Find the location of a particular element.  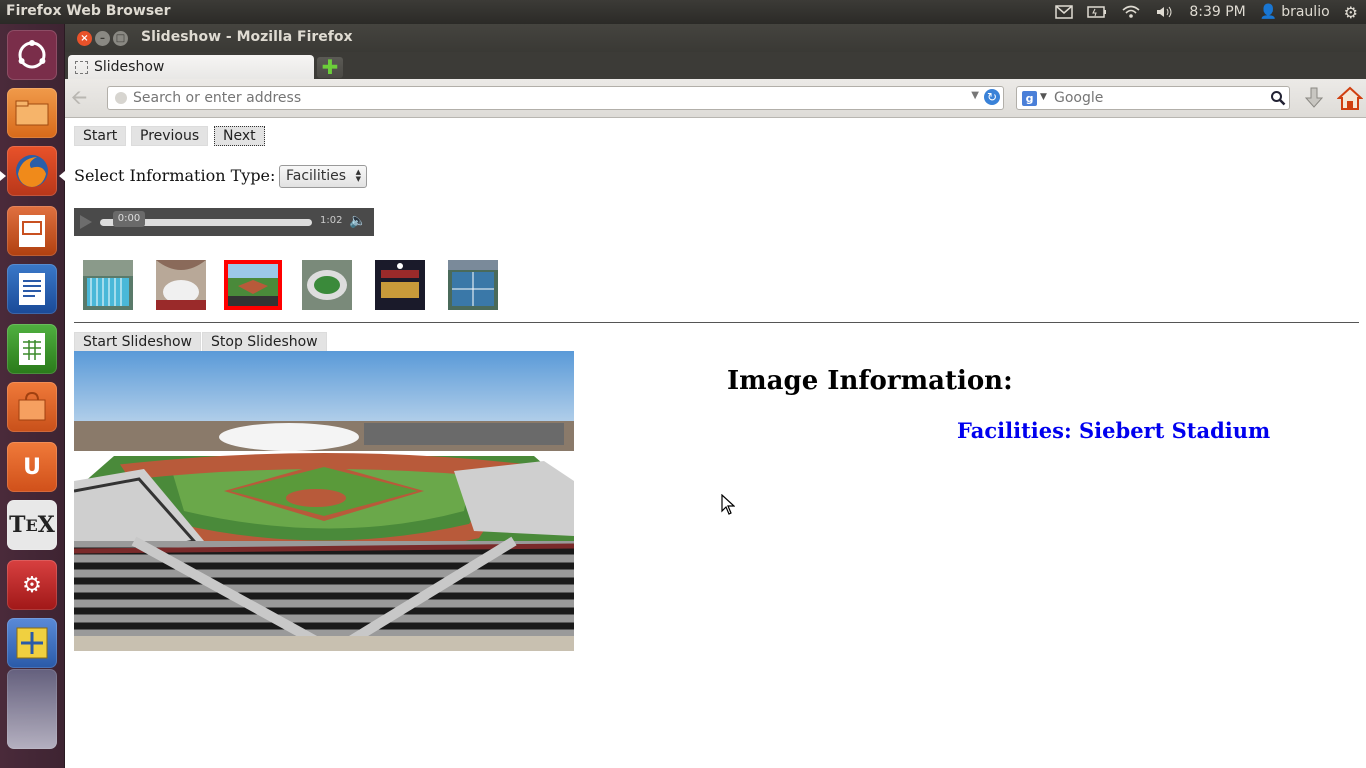

home-icon is located at coordinates (1350, 98).